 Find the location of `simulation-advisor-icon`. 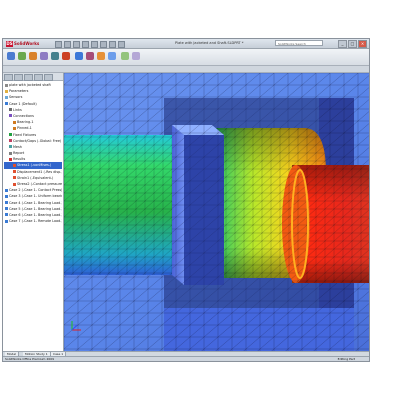

simulation-advisor-icon is located at coordinates (125, 56).